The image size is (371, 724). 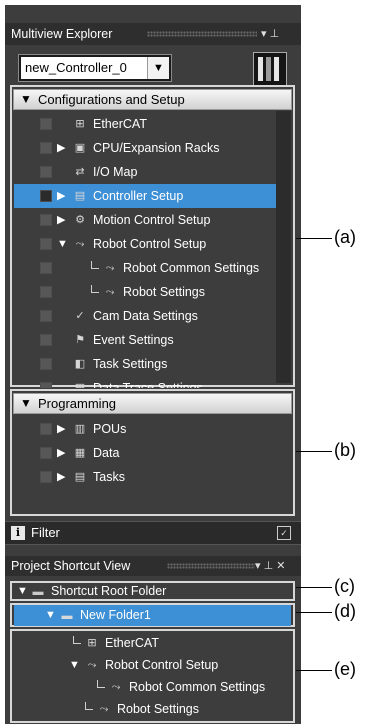 I want to click on header-pin-icon: ▾ ⊥, so click(x=270, y=34).